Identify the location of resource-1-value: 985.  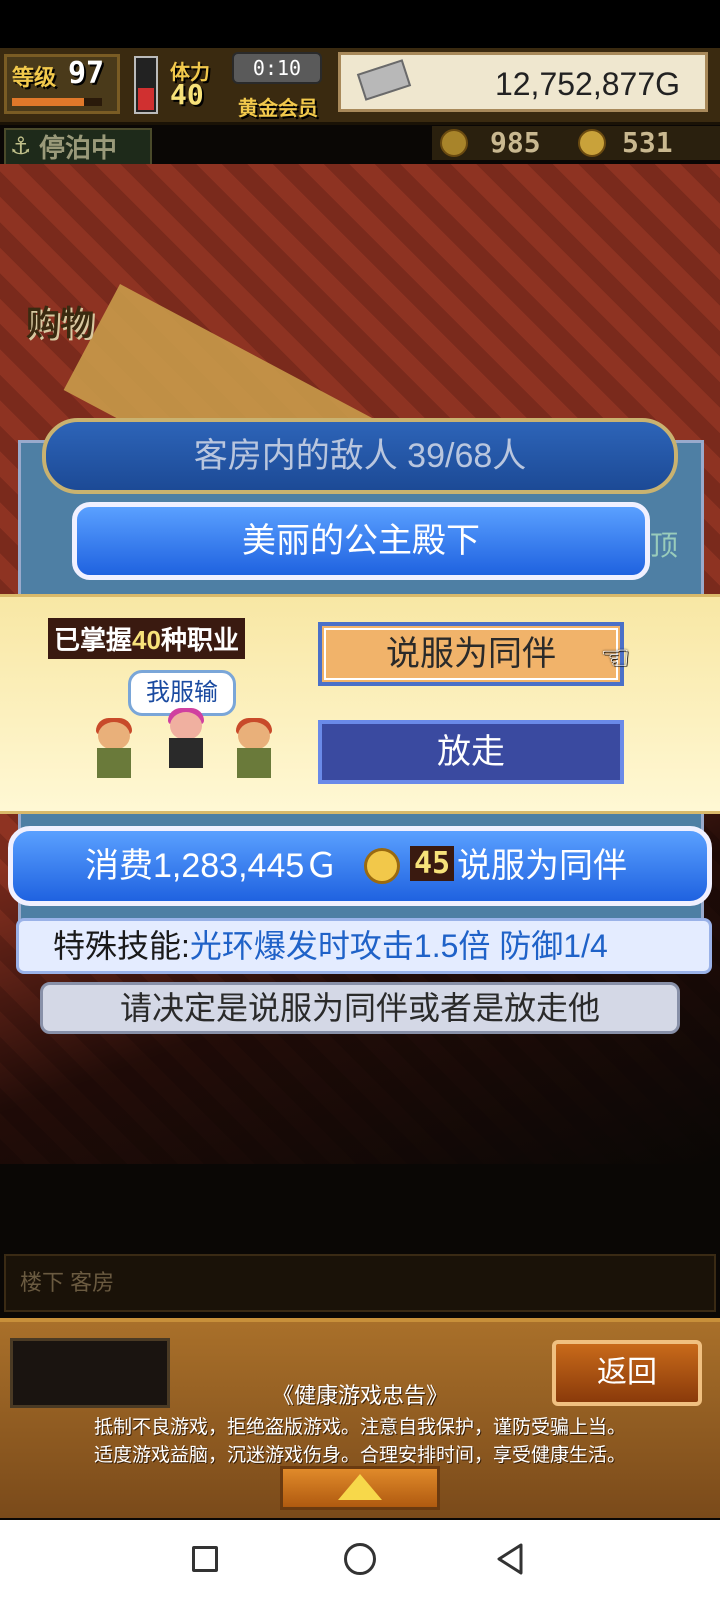
(515, 142).